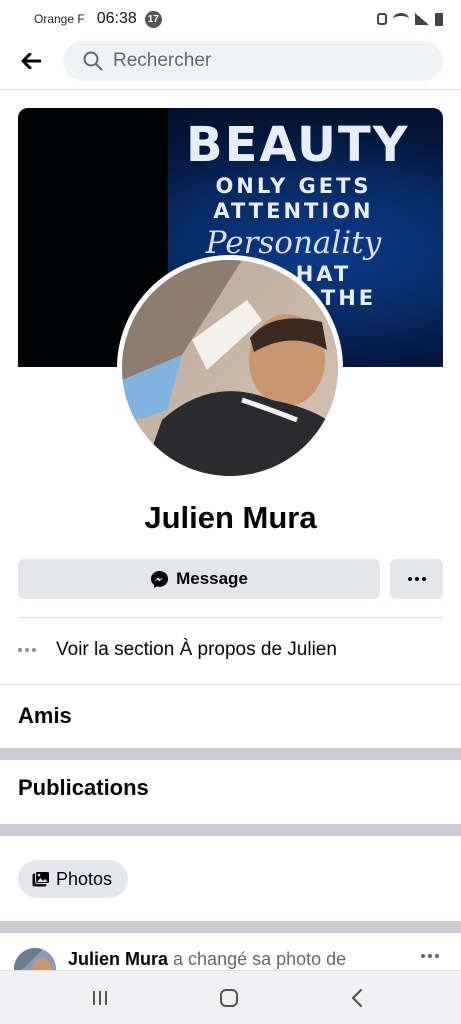  I want to click on post-author-name: Julien Mura, so click(118, 959).